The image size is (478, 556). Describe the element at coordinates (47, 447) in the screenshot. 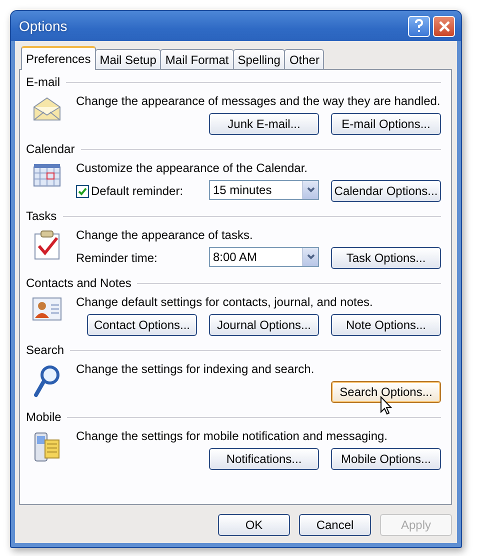

I see `phone-with-note-icon` at that location.